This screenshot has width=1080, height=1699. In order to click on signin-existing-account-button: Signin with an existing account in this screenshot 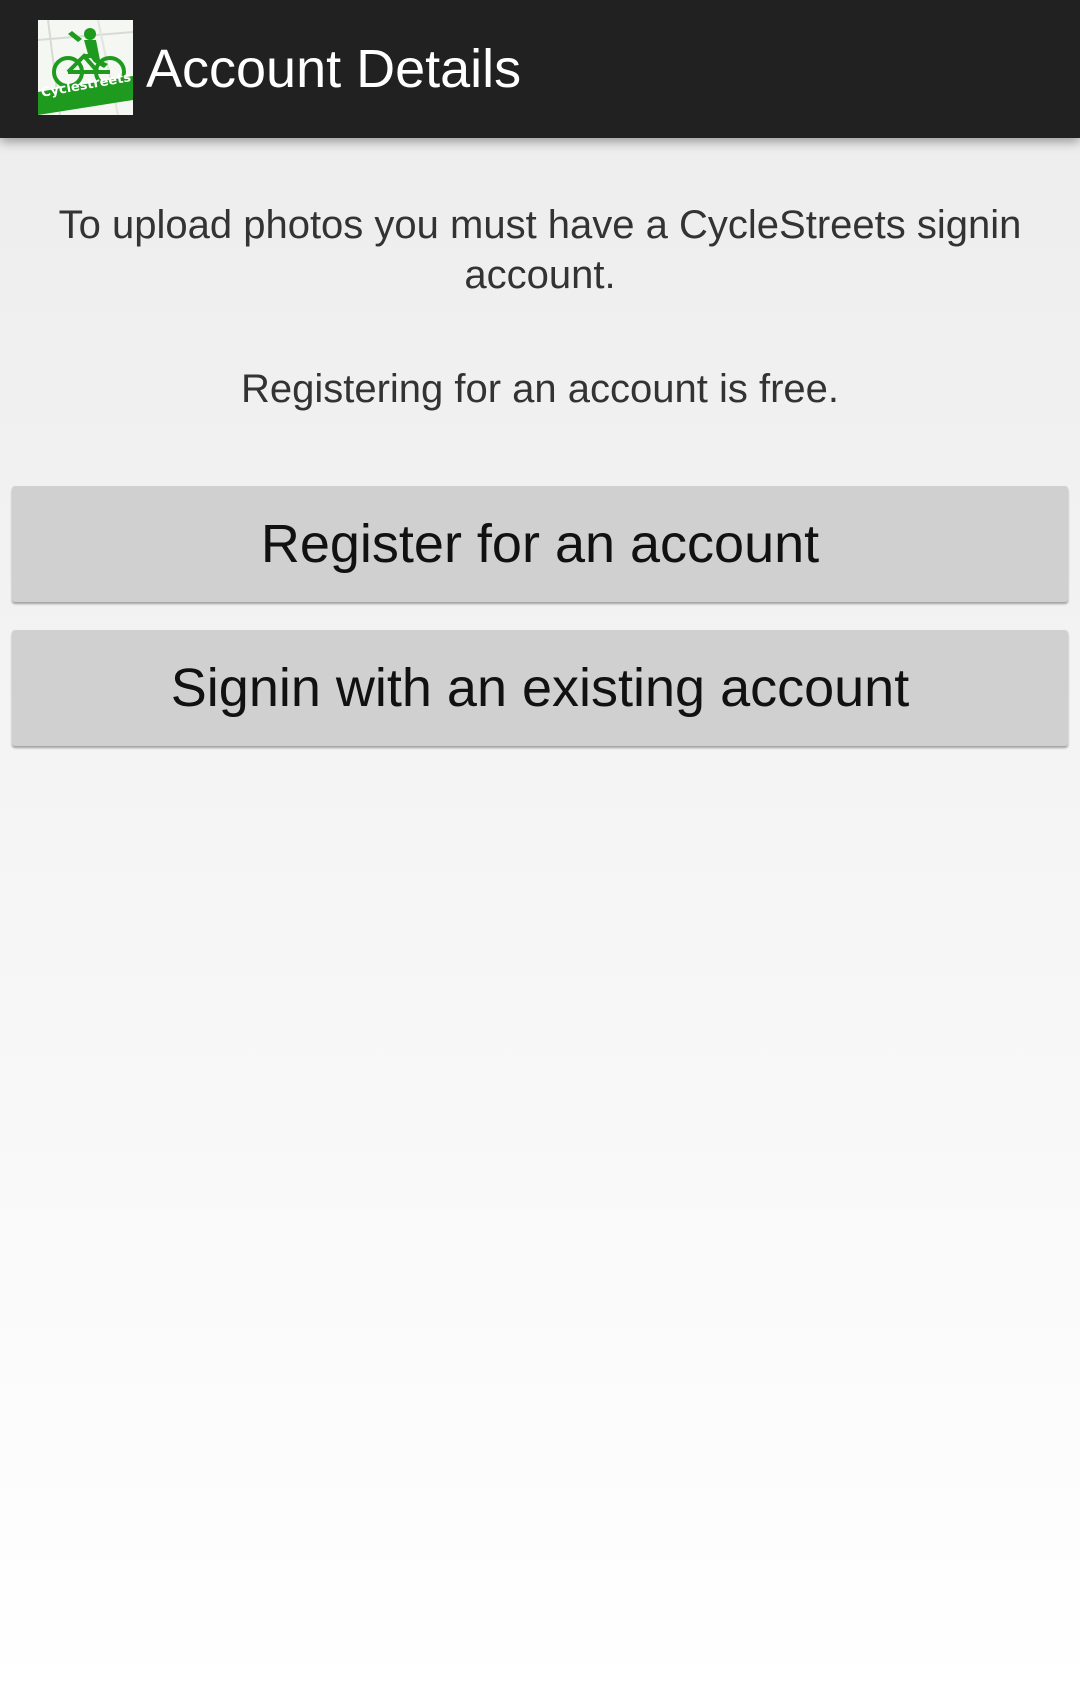, I will do `click(540, 688)`.